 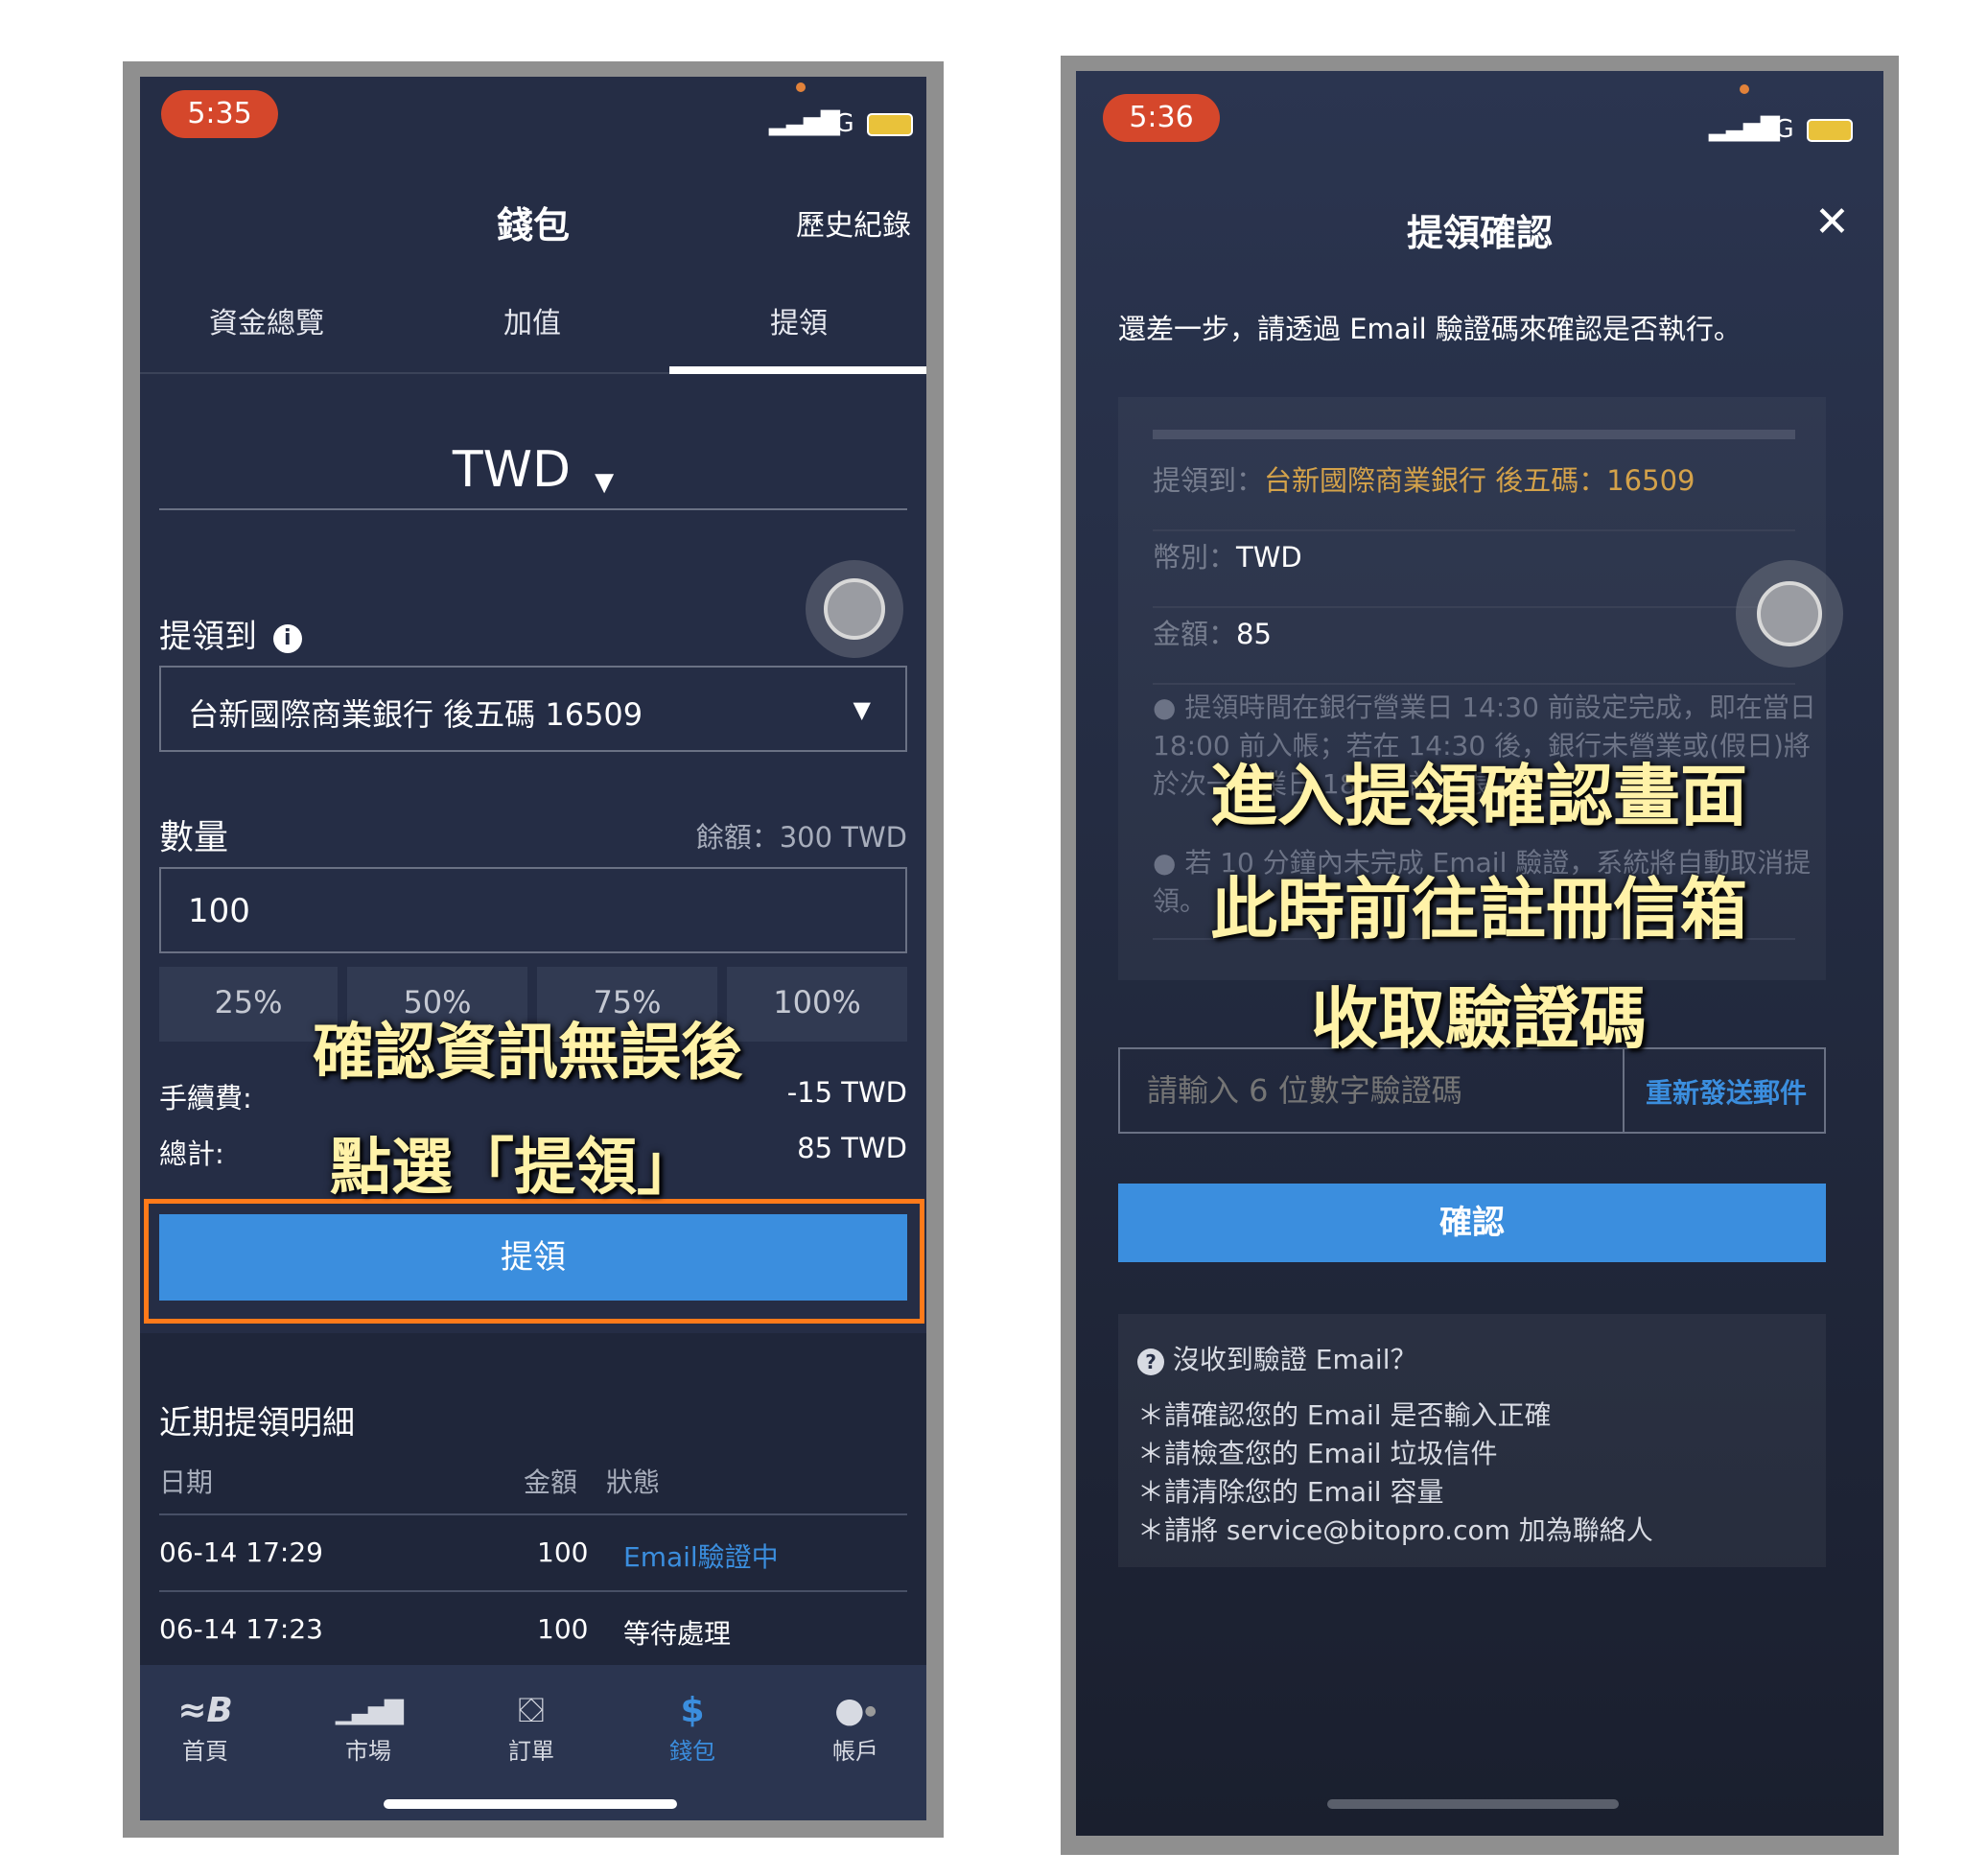 What do you see at coordinates (1277, 1358) in the screenshot?
I see `help-title: ? 沒收到驗證 Email？` at bounding box center [1277, 1358].